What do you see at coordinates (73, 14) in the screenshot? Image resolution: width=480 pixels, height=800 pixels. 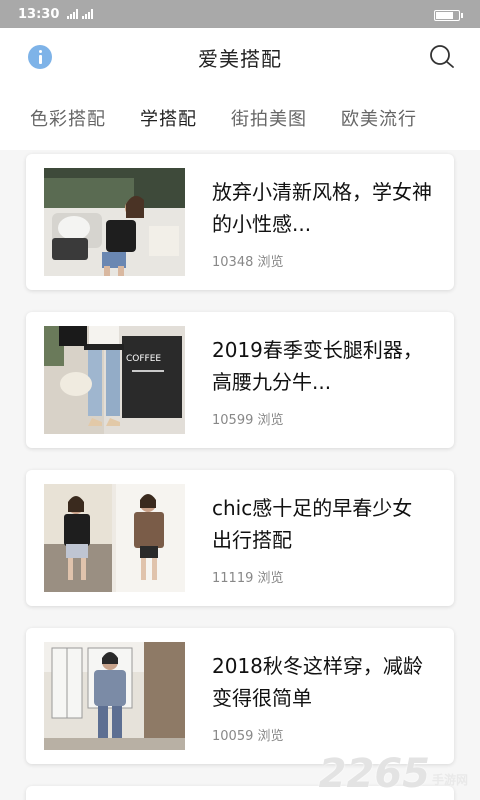 I see `signal-icon` at bounding box center [73, 14].